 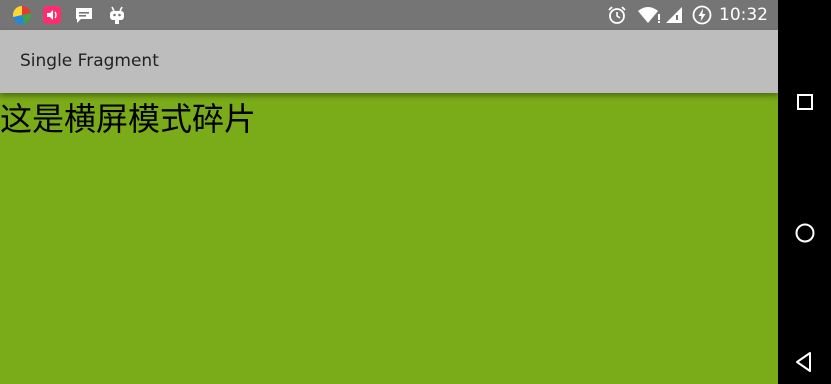 What do you see at coordinates (22, 15) in the screenshot?
I see `app-launcher-icon` at bounding box center [22, 15].